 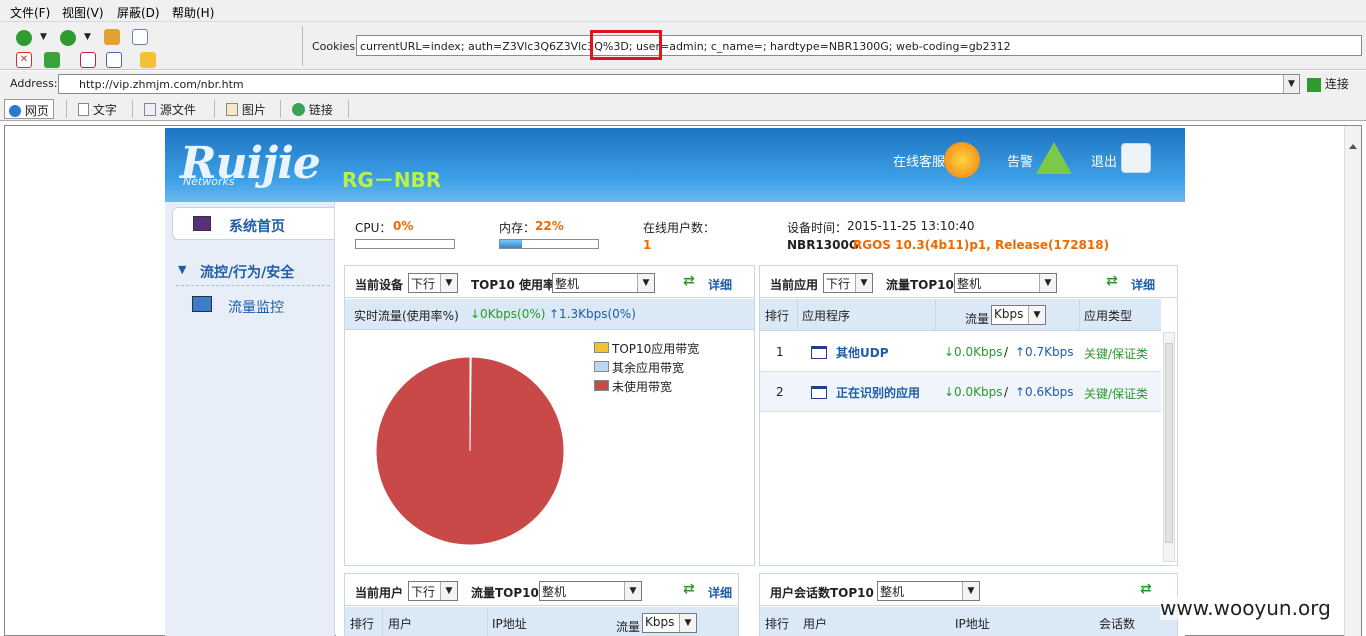 What do you see at coordinates (112, 37) in the screenshot?
I see `home-icon` at bounding box center [112, 37].